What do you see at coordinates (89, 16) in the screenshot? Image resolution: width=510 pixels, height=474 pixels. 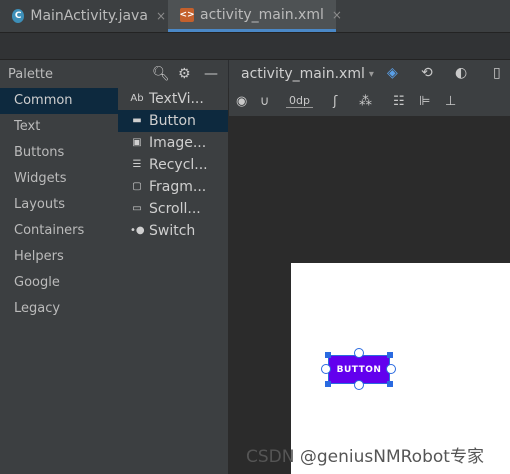 I see `tab-label: MainActivity.java` at bounding box center [89, 16].